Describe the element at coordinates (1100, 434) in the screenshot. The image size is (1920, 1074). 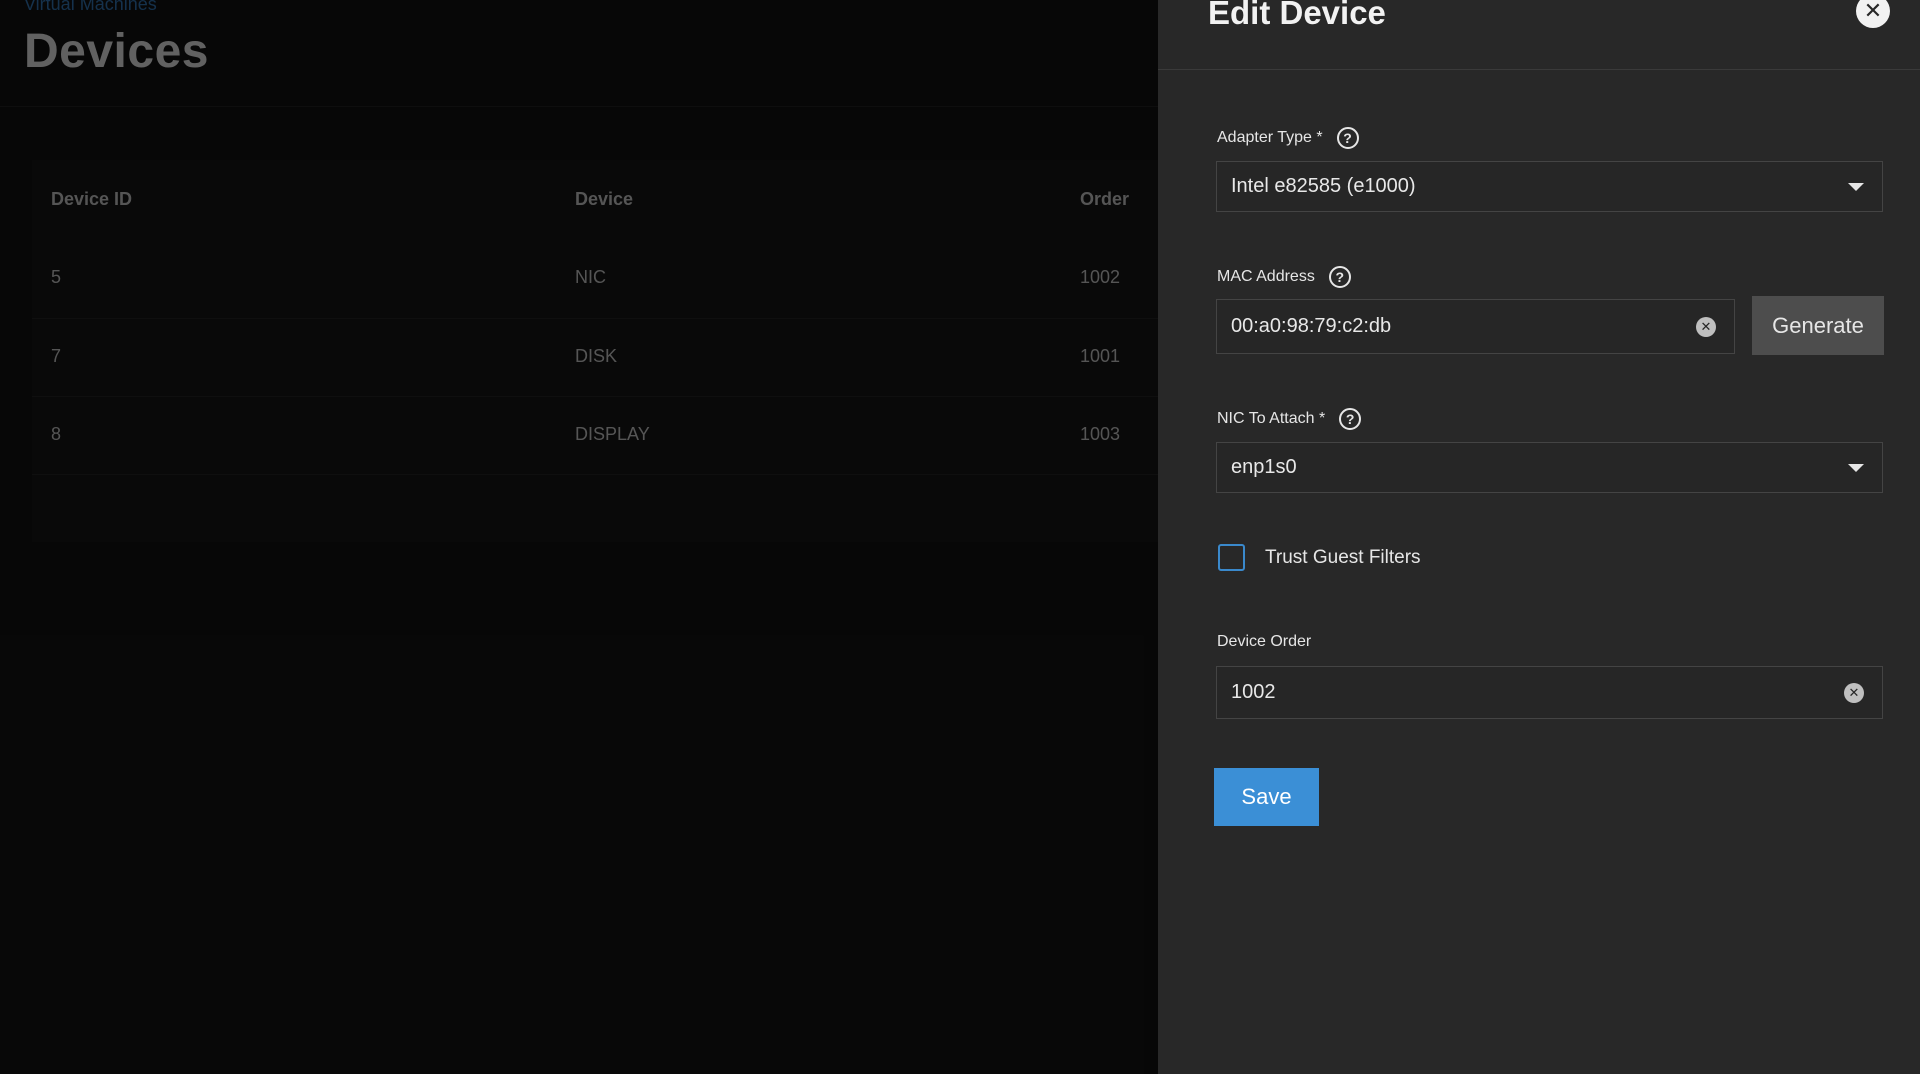
I see `cell-order: 1003` at that location.